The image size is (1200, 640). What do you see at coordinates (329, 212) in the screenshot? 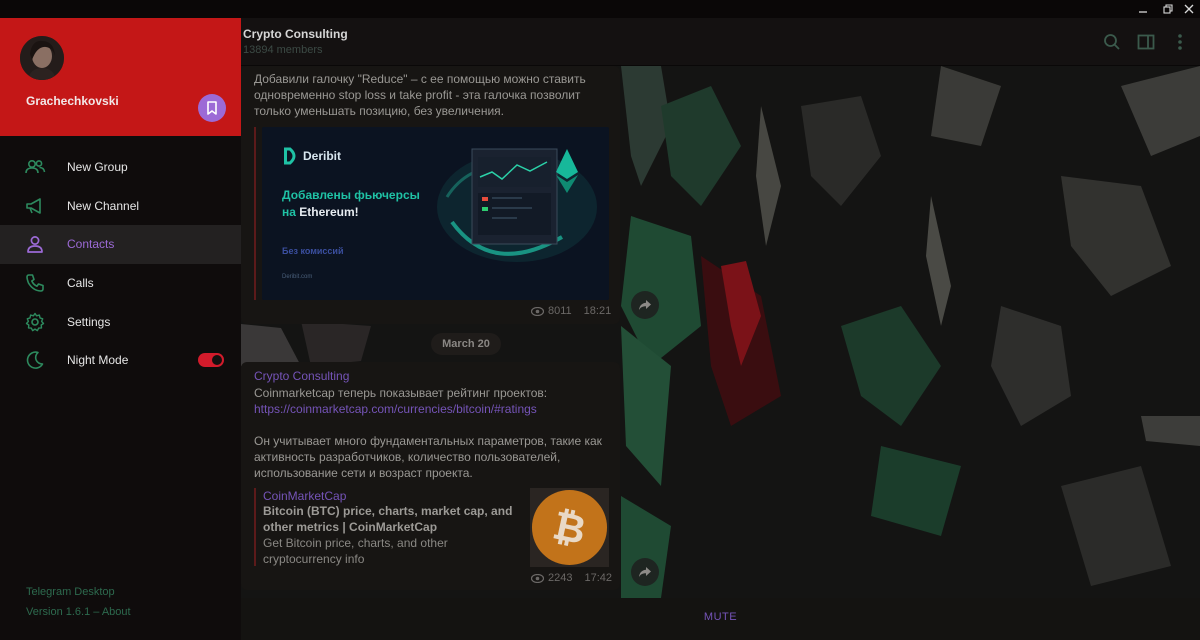
I see `banner-headline-highlight: Ethereum!` at bounding box center [329, 212].